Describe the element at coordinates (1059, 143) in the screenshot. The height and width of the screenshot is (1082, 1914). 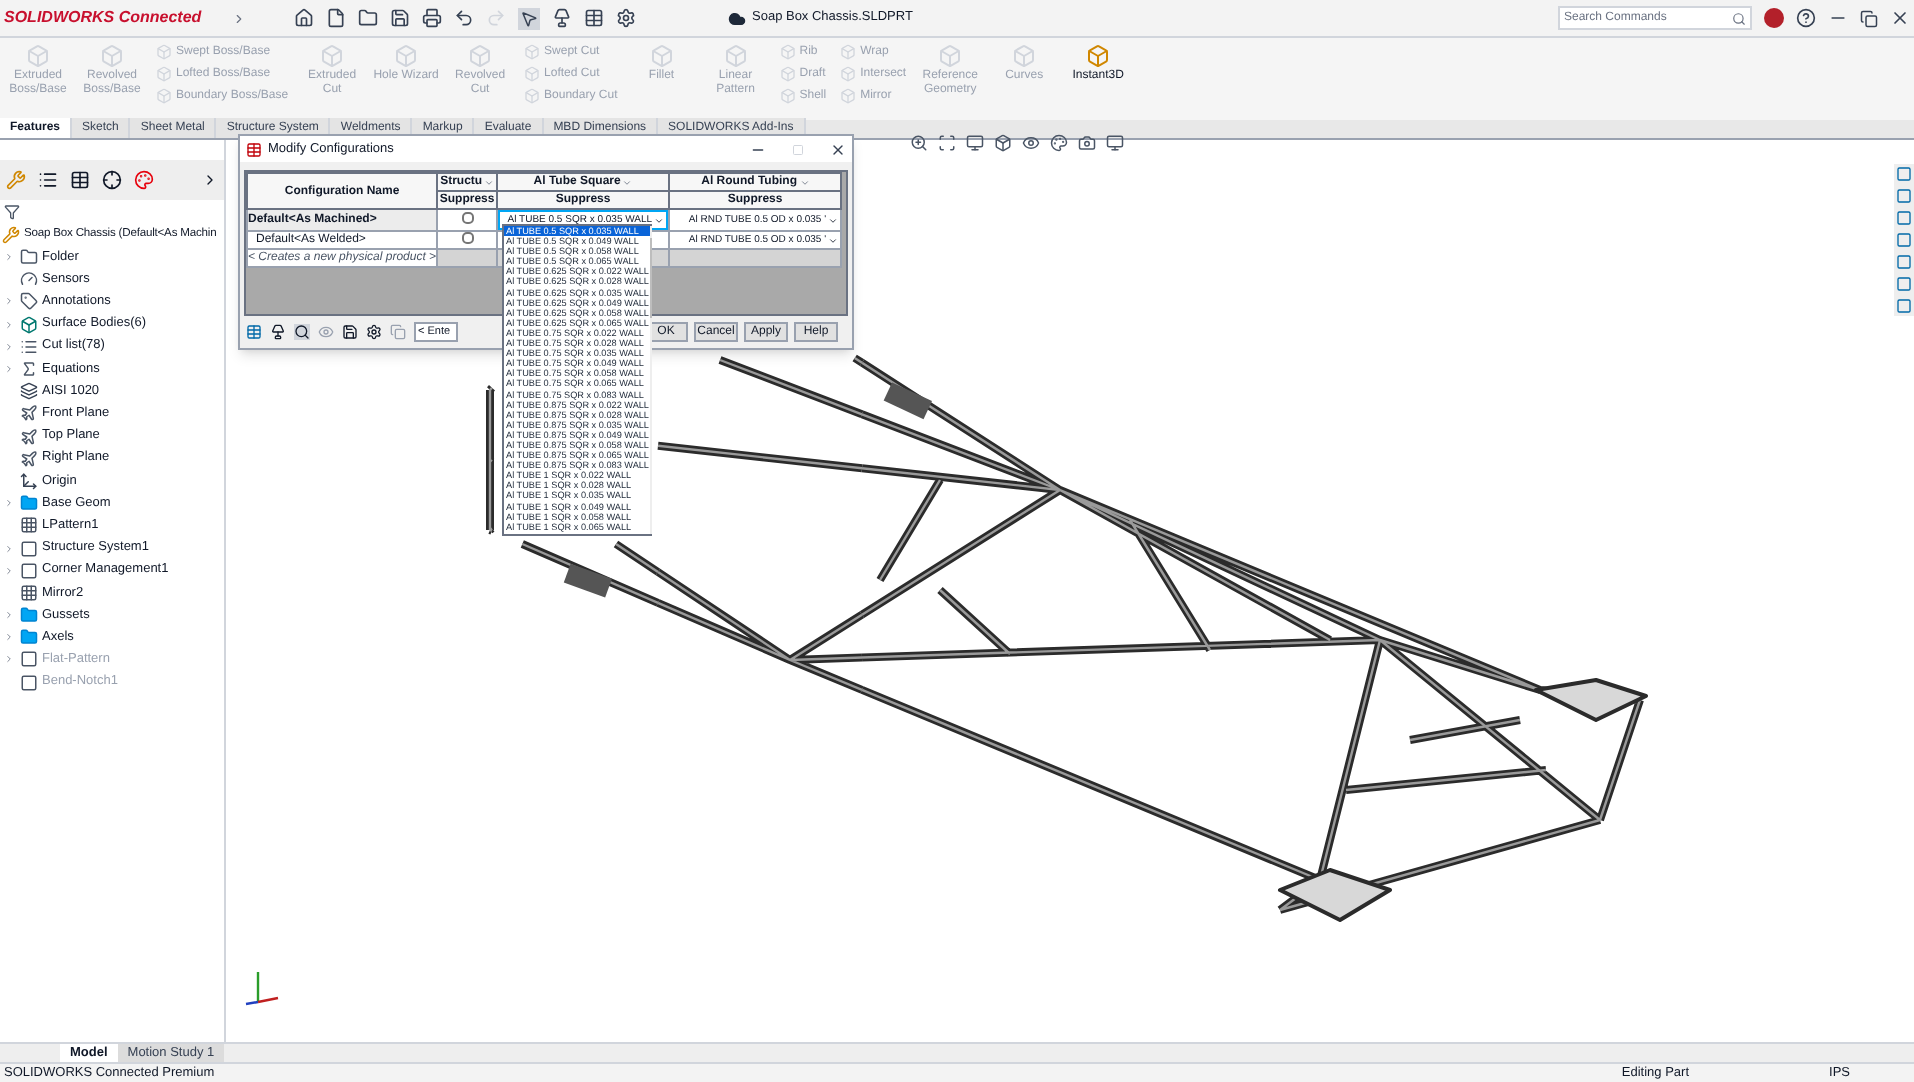
I see `appearance-icon` at that location.